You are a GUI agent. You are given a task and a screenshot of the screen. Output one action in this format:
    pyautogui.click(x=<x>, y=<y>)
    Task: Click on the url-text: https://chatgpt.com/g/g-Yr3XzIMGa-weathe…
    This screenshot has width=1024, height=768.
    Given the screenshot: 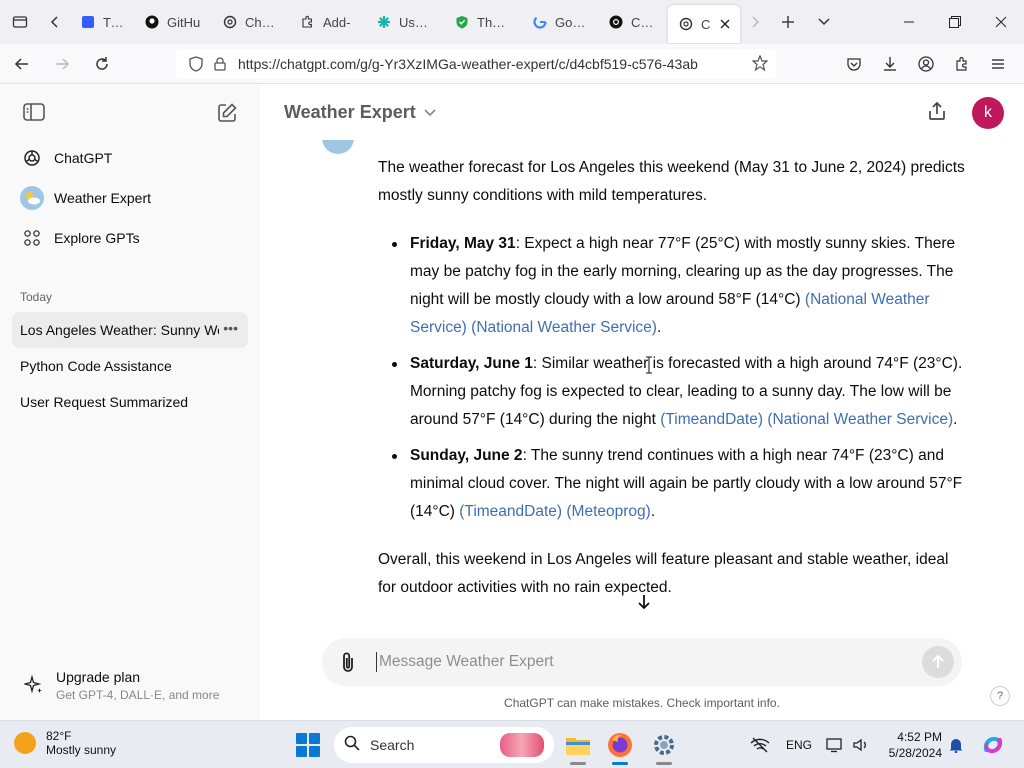 What is the action you would take?
    pyautogui.click(x=473, y=64)
    